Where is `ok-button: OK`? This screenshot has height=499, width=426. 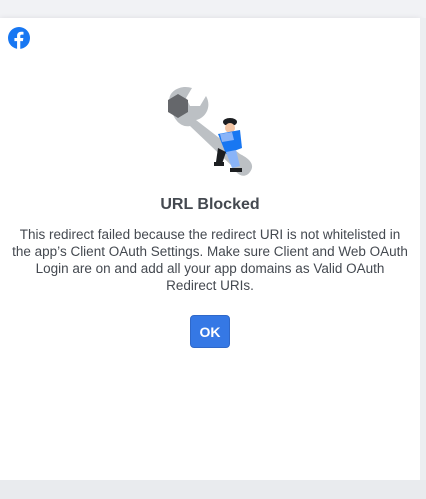 ok-button: OK is located at coordinates (210, 331).